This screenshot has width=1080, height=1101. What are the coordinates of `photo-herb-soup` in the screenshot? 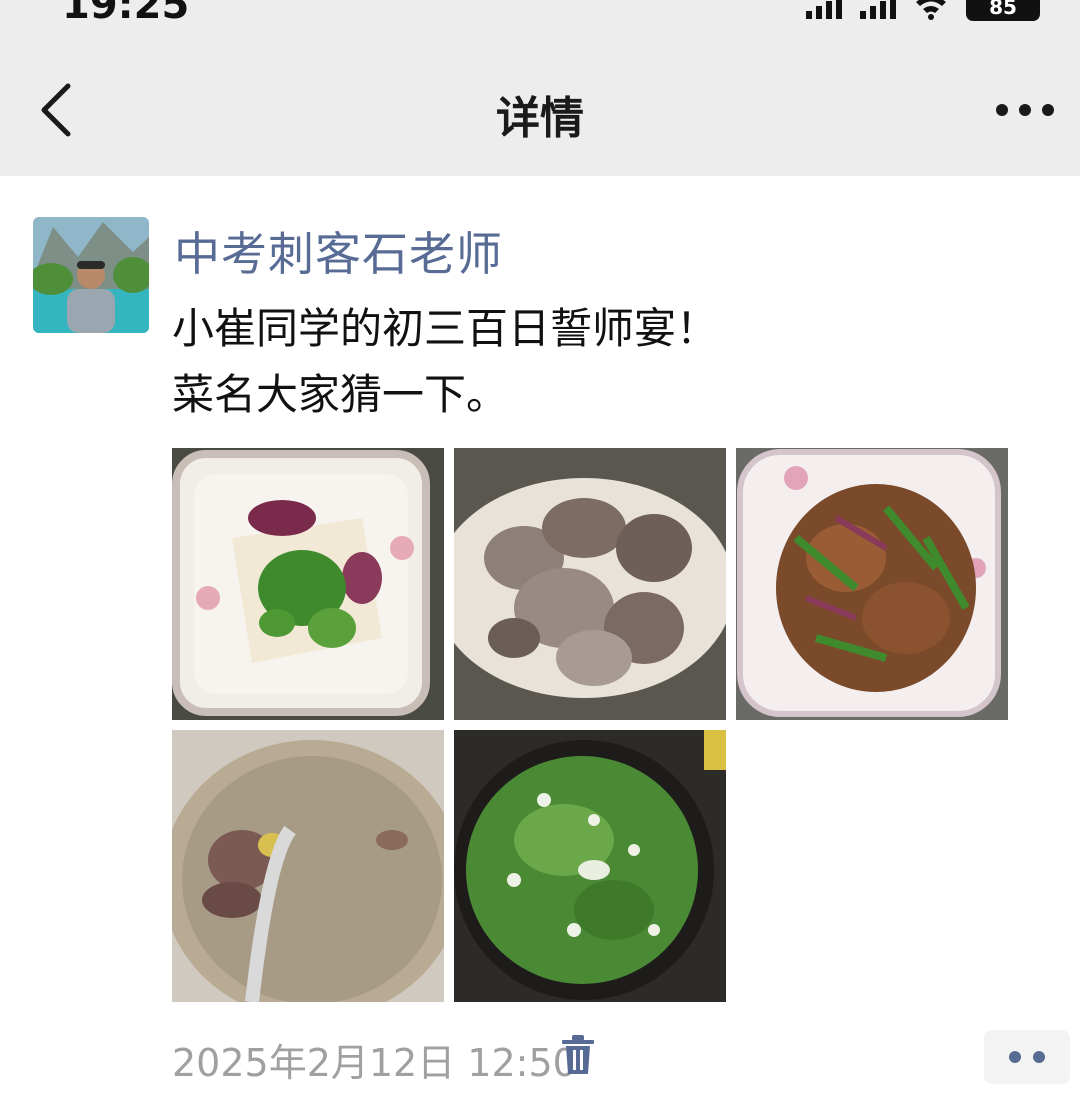 It's located at (590, 866).